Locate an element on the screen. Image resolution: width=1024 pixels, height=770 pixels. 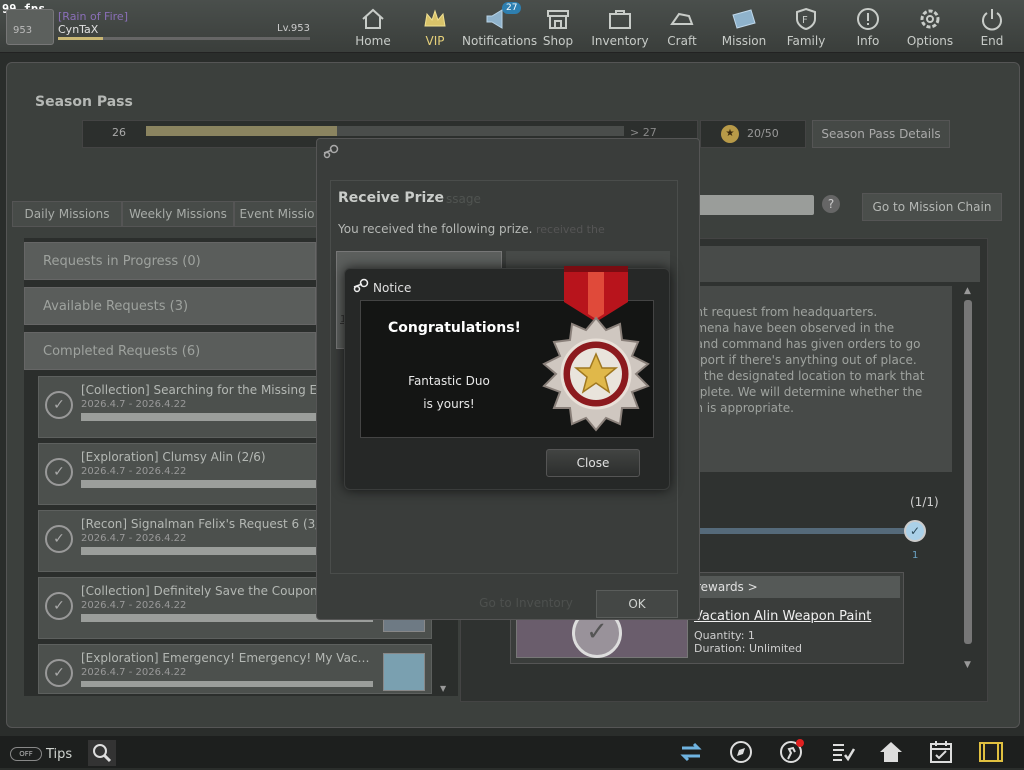
nav-vip: VIP is located at coordinates (435, 27).